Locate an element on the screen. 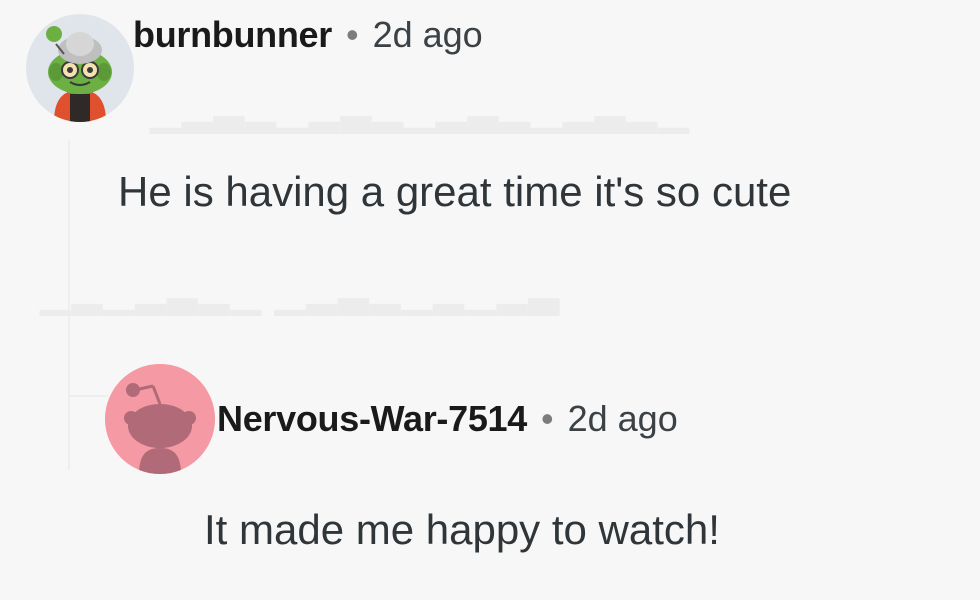 This screenshot has width=980, height=600. ghost-overlay-2: ▁▂▁▂▃▂▁ ▁▂▃▂▁▂▁▂▃ is located at coordinates (300, 293).